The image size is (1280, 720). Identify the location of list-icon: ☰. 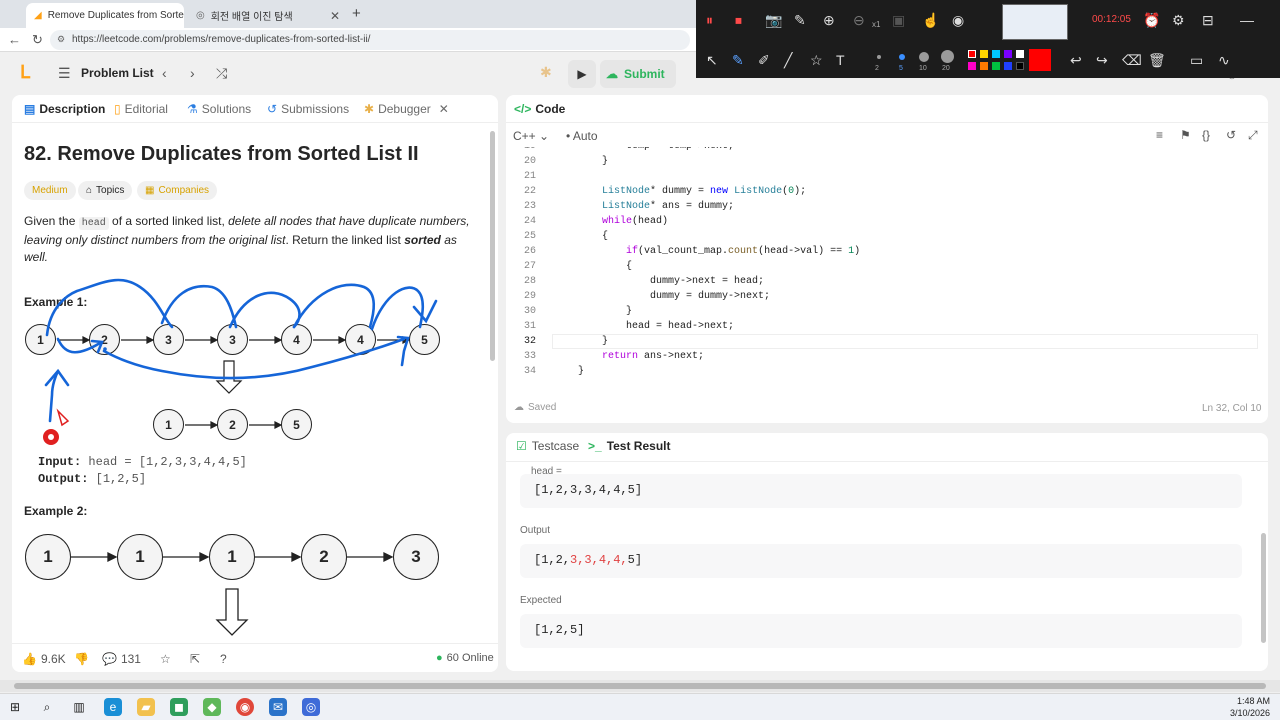
(64, 73).